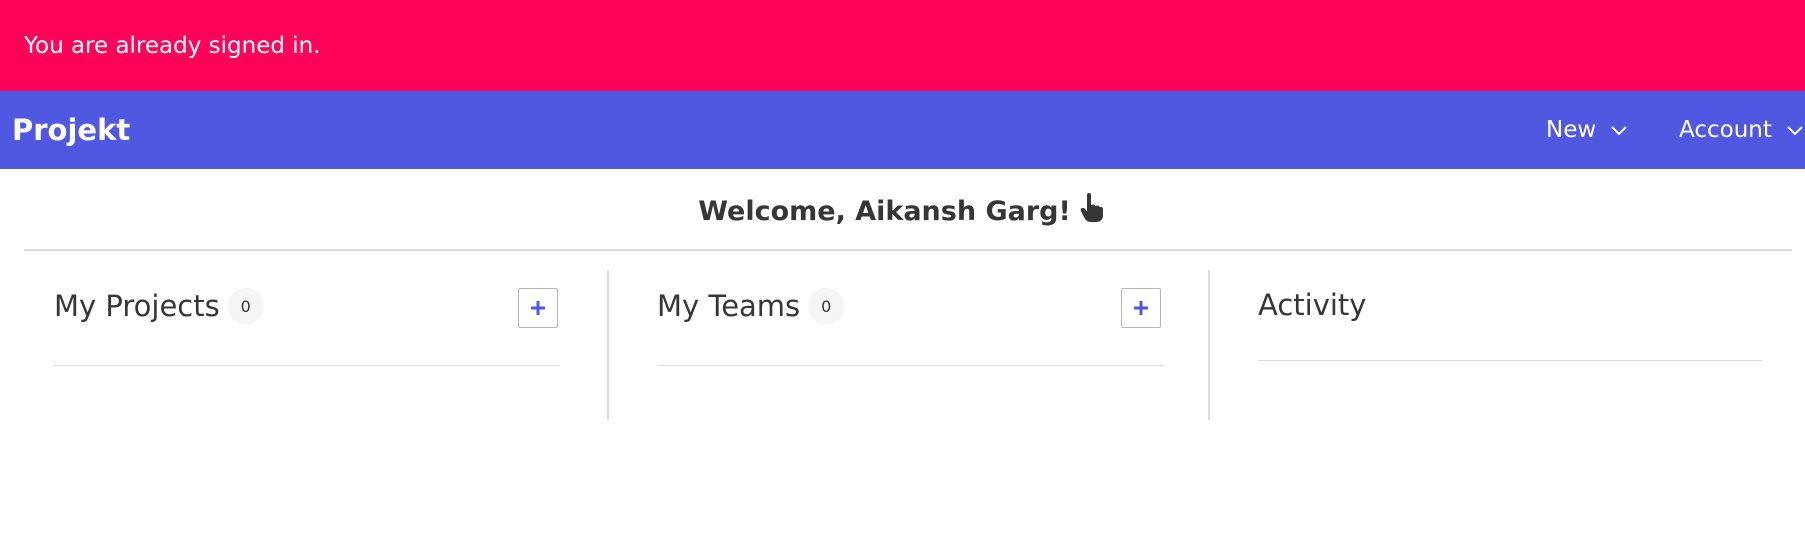 This screenshot has height=542, width=1805. Describe the element at coordinates (884, 211) in the screenshot. I see `welcome-text: Welcome, Aikansh Garg!` at that location.